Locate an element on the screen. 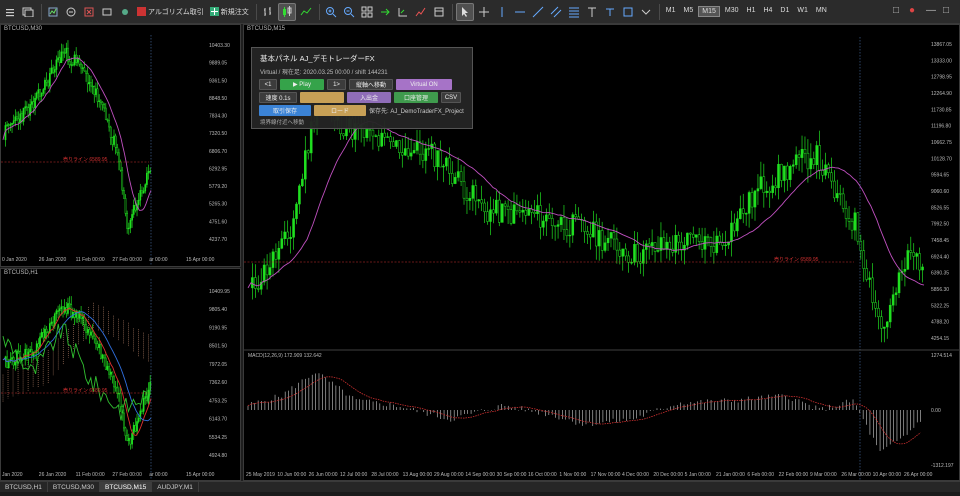  virtual-toggle-button: Virtual ON is located at coordinates (424, 84).